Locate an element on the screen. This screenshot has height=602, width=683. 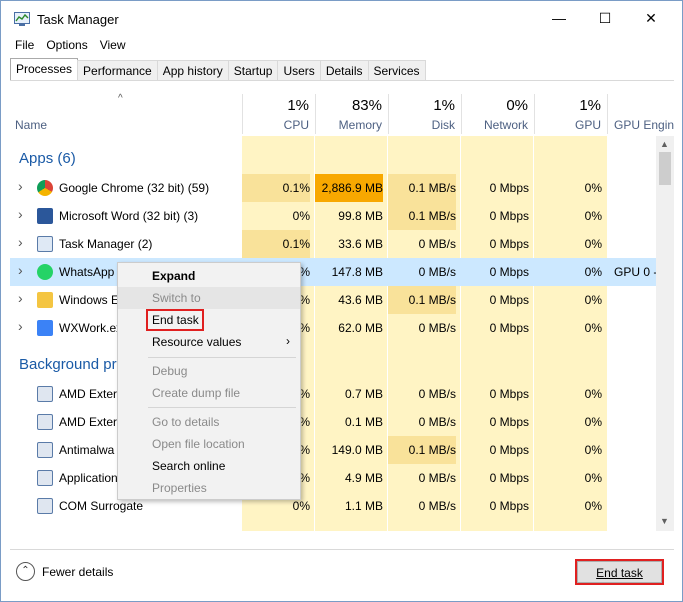
column-header-network: Network is located at coordinates (494, 125).